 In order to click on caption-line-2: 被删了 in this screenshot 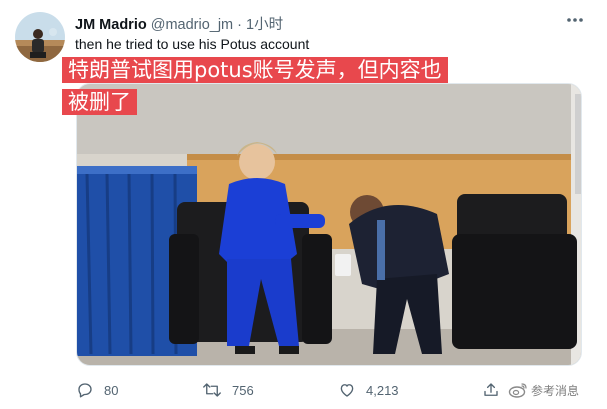, I will do `click(99, 102)`.